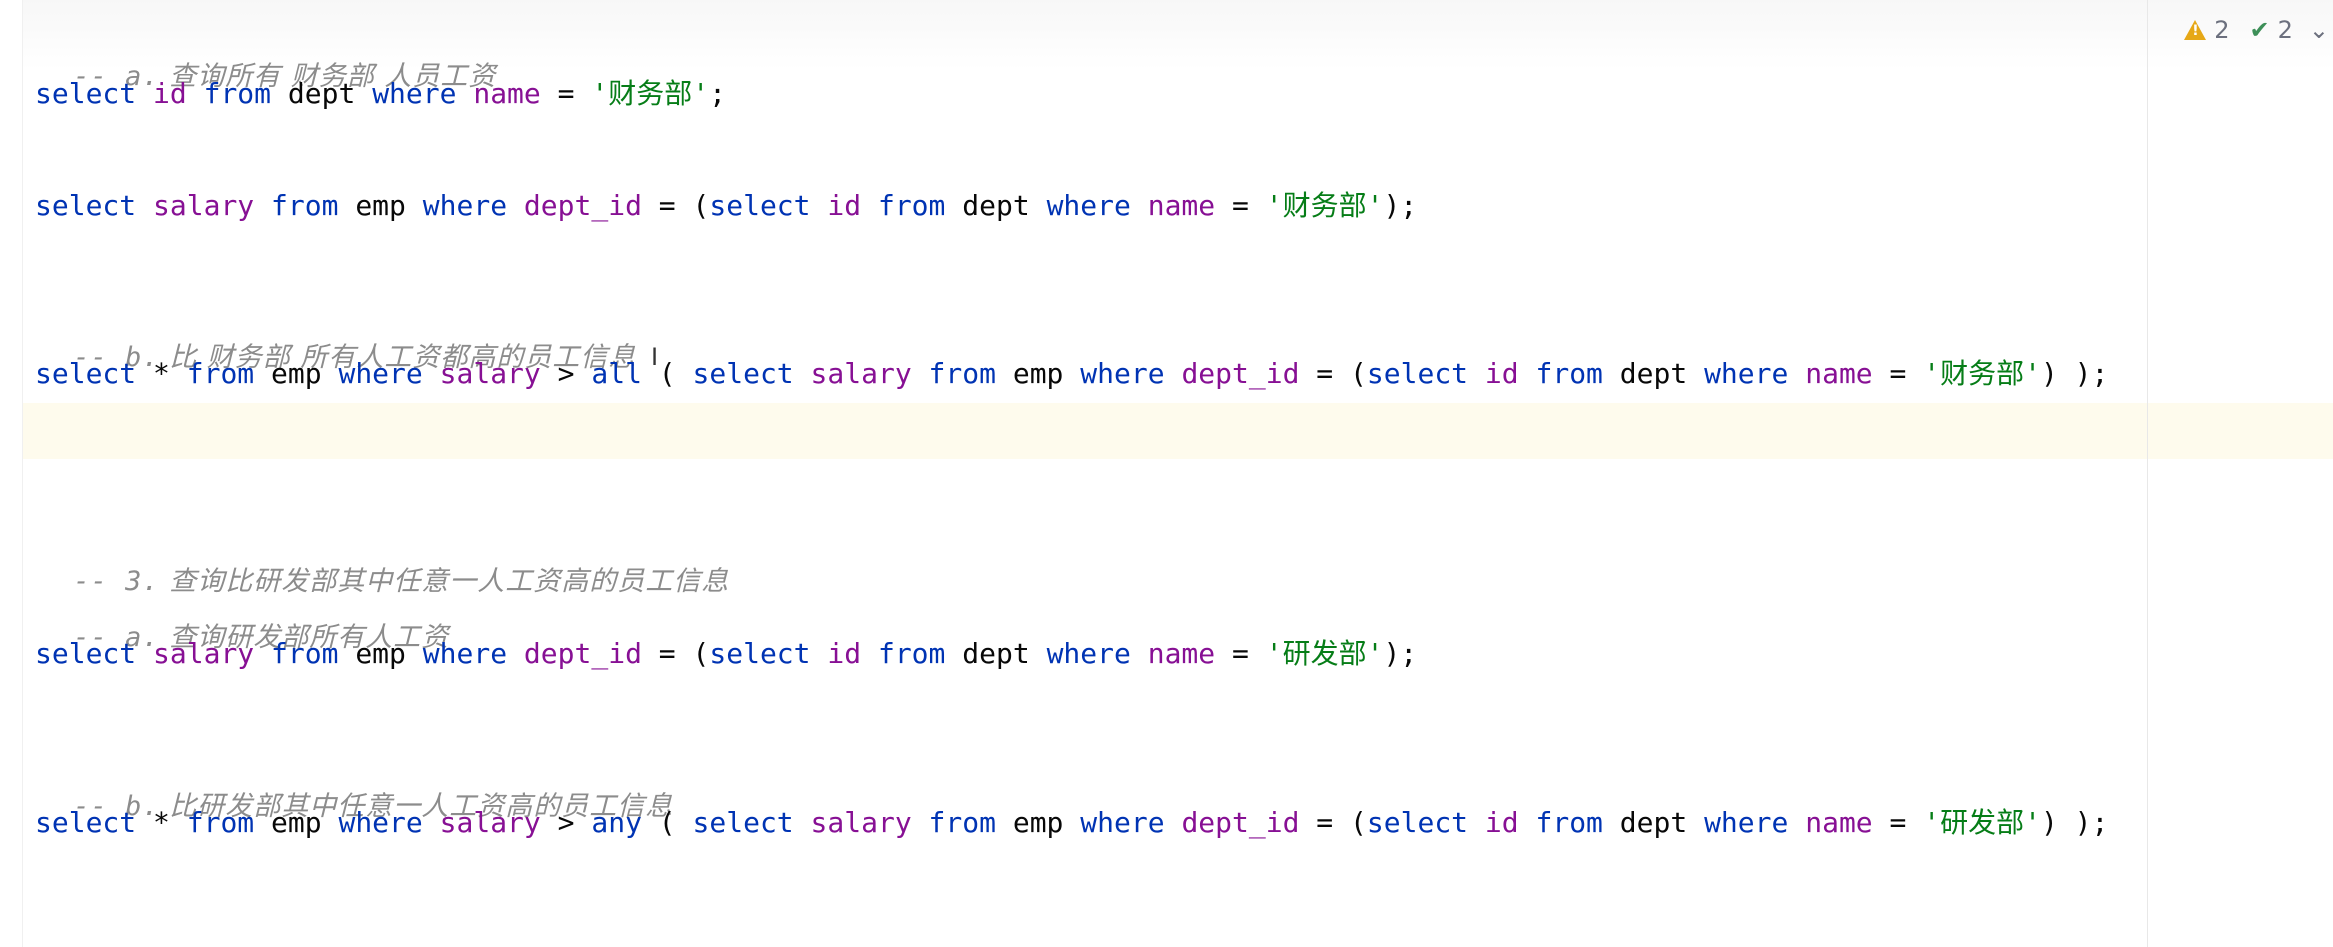 This screenshot has width=2333, height=947. I want to click on mouse-ibeam-cursor: I, so click(655, 357).